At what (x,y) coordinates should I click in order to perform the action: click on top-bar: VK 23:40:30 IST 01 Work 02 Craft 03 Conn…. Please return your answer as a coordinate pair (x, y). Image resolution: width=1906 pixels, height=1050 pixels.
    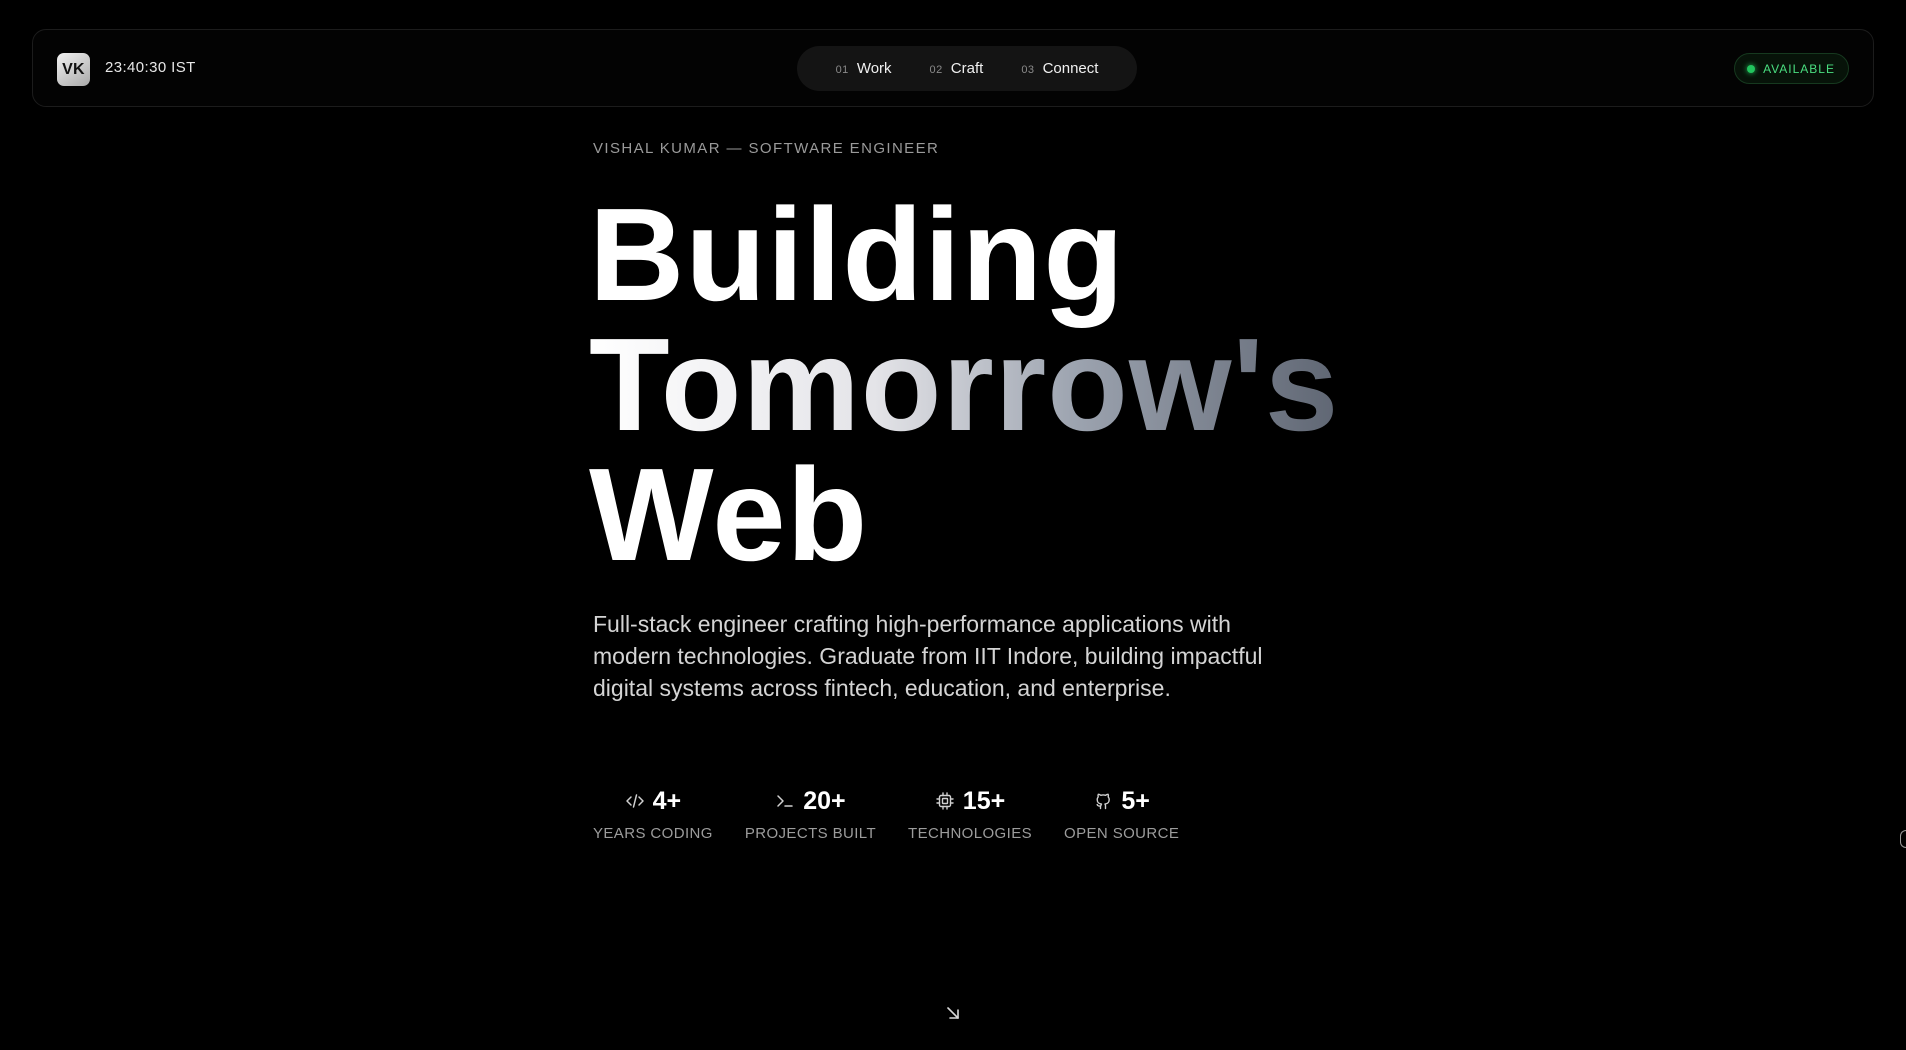
    Looking at the image, I should click on (953, 68).